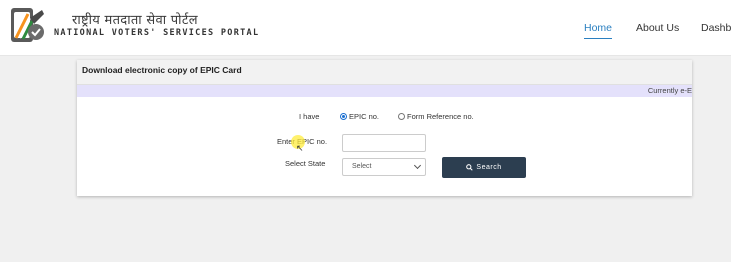 The width and height of the screenshot is (731, 262). I want to click on search-icon, so click(470, 167).